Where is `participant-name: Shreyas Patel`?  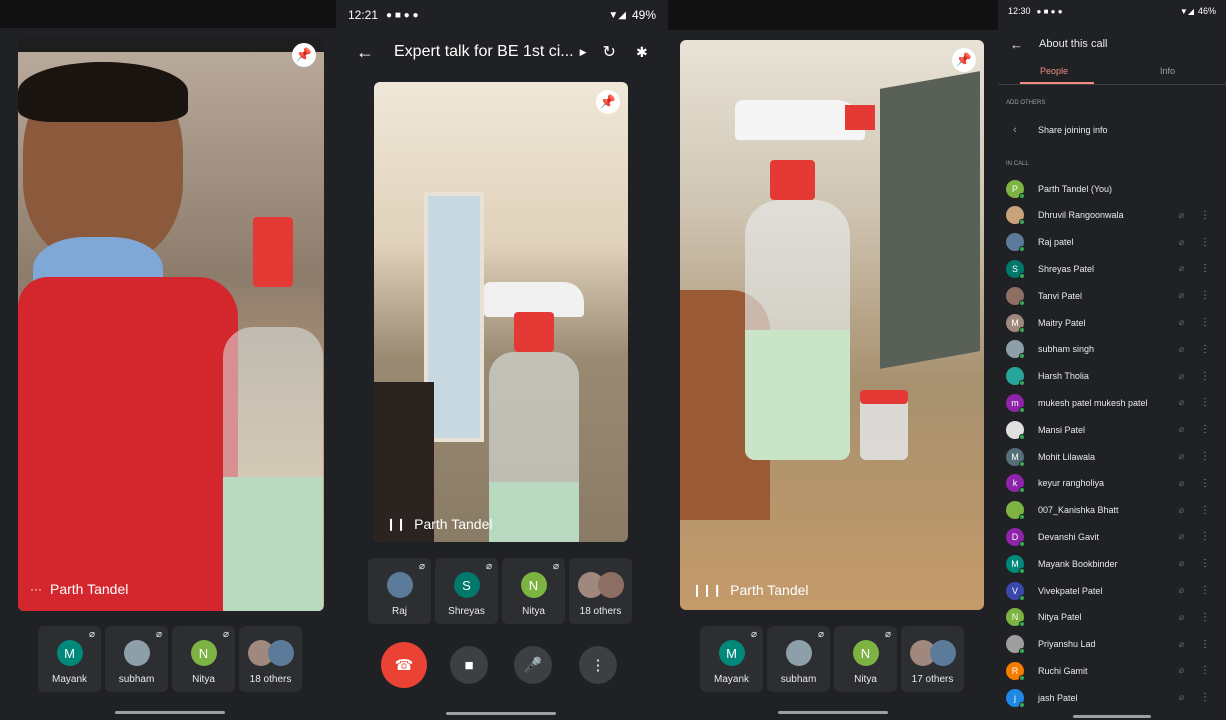 participant-name: Shreyas Patel is located at coordinates (1066, 268).